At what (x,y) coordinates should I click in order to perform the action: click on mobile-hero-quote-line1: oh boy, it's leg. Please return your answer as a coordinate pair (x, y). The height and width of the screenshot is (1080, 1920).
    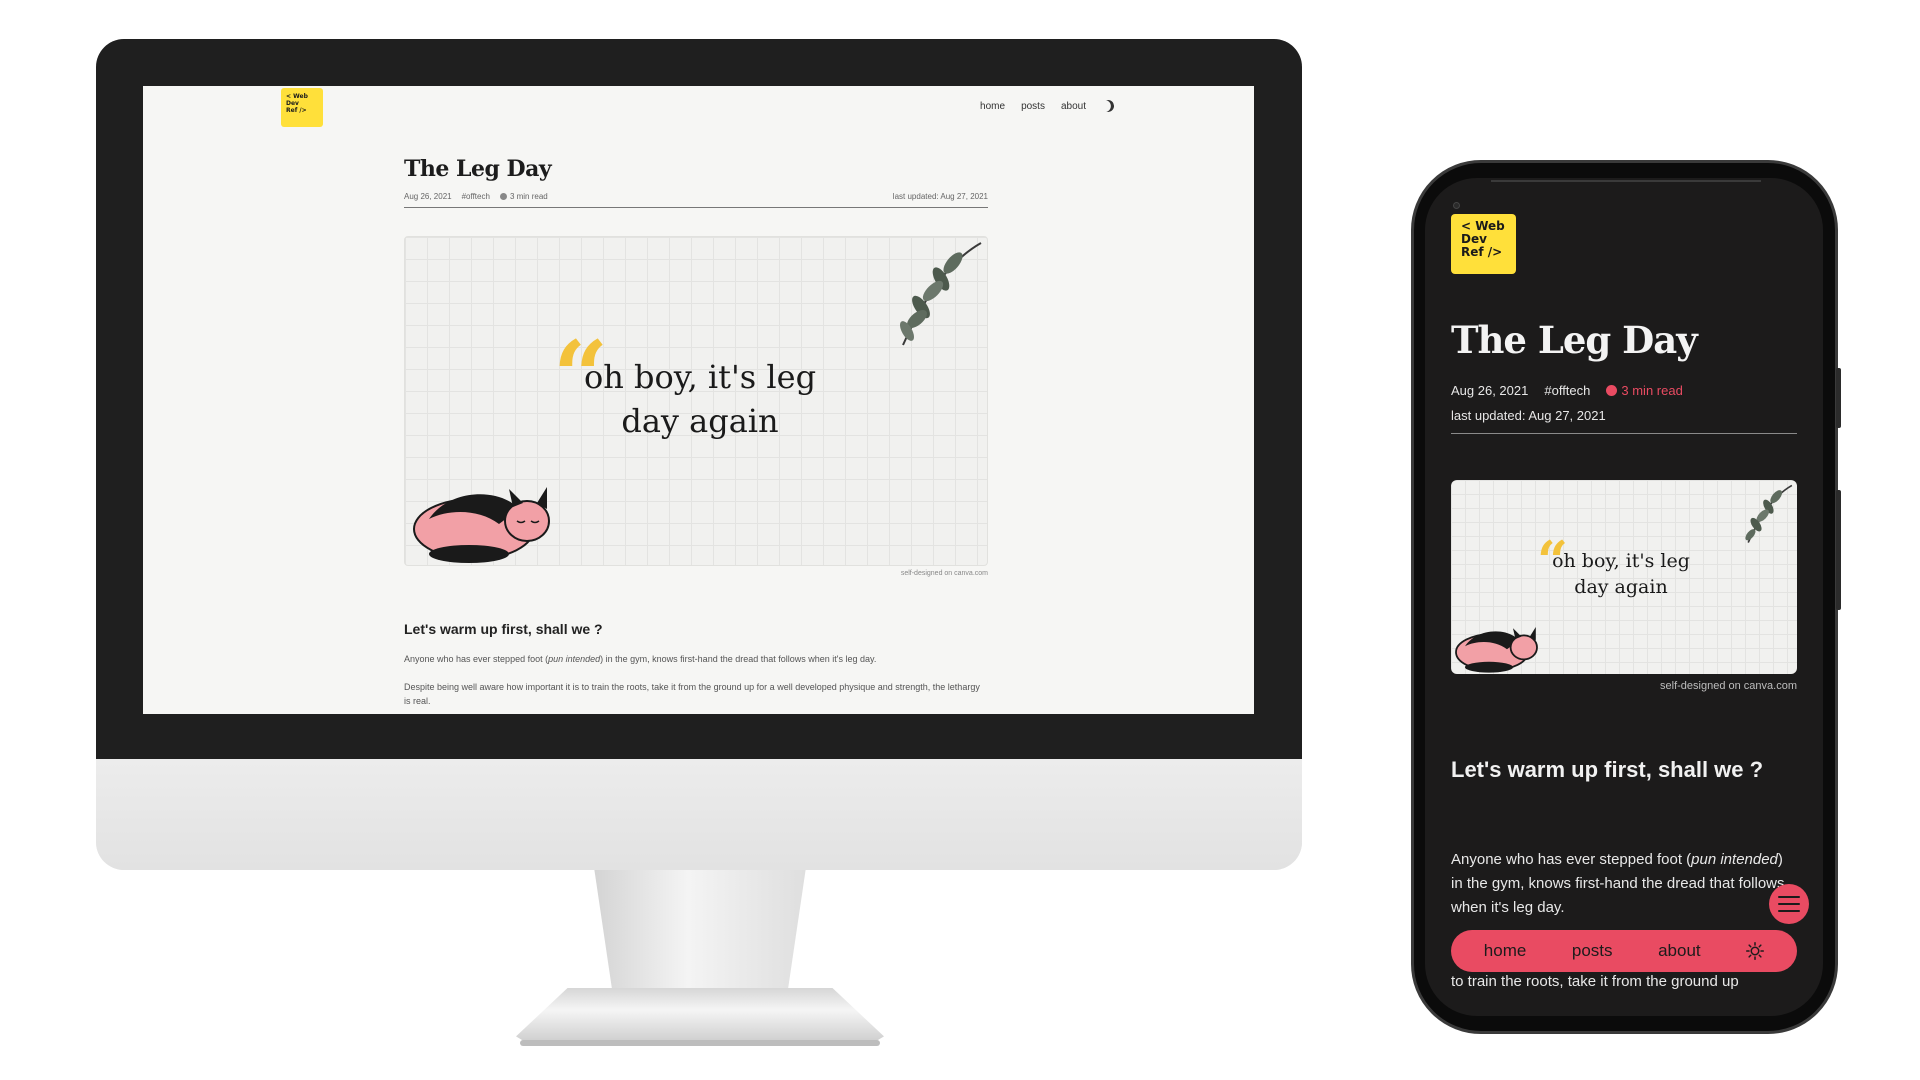
    Looking at the image, I should click on (1621, 561).